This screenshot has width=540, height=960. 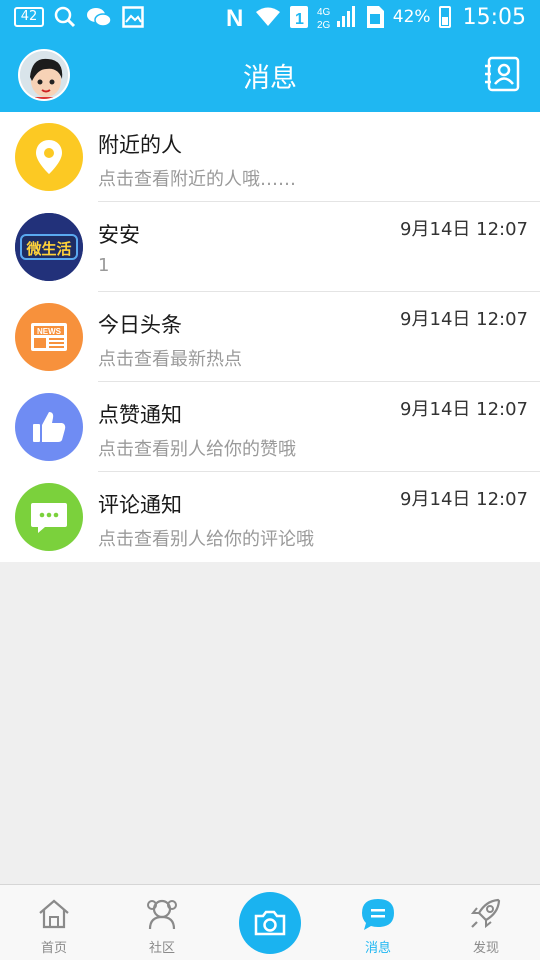 What do you see at coordinates (104, 265) in the screenshot?
I see `message-preview: 1` at bounding box center [104, 265].